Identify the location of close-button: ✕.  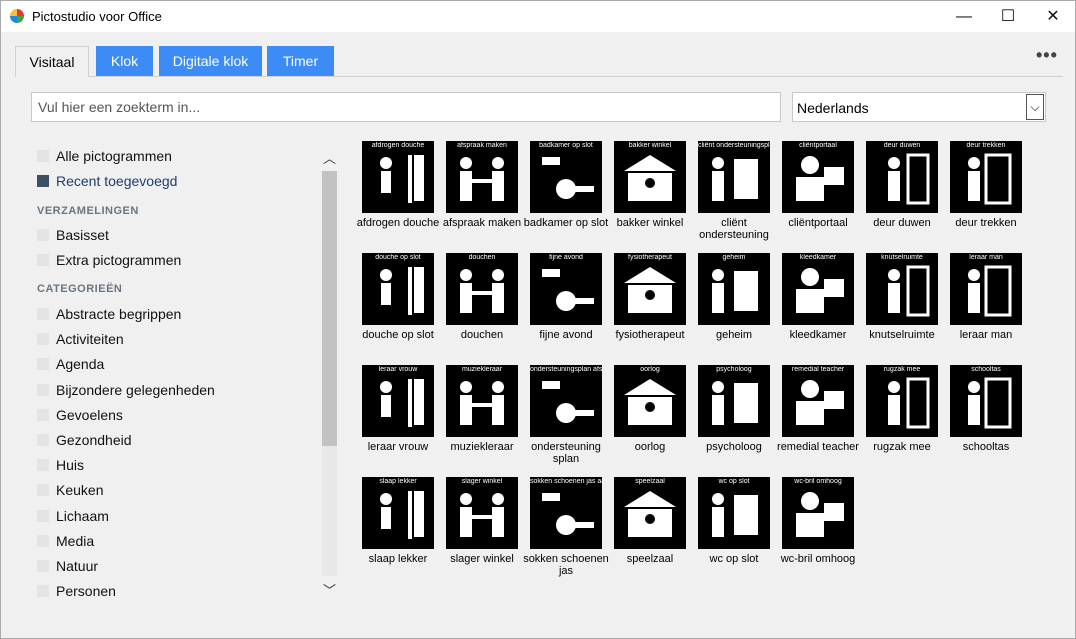
(1053, 16).